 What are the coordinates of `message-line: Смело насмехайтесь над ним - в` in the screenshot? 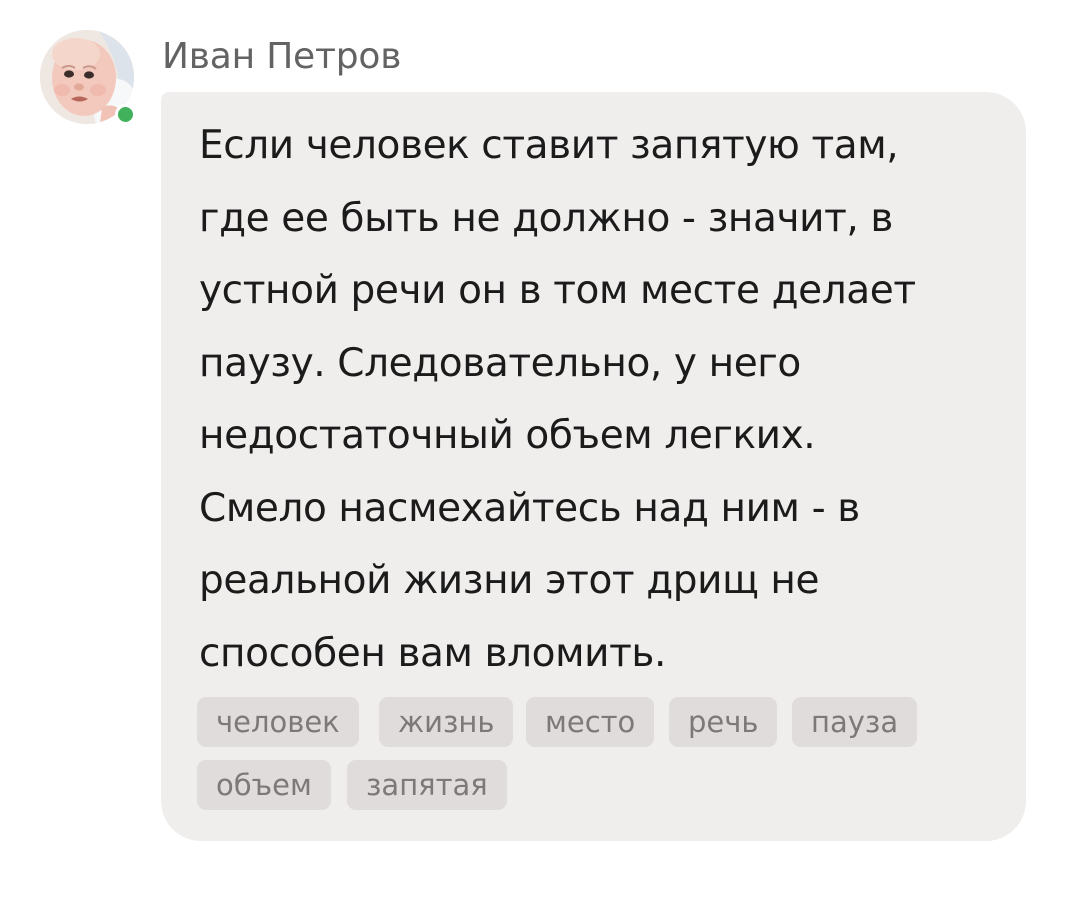 It's located at (529, 508).